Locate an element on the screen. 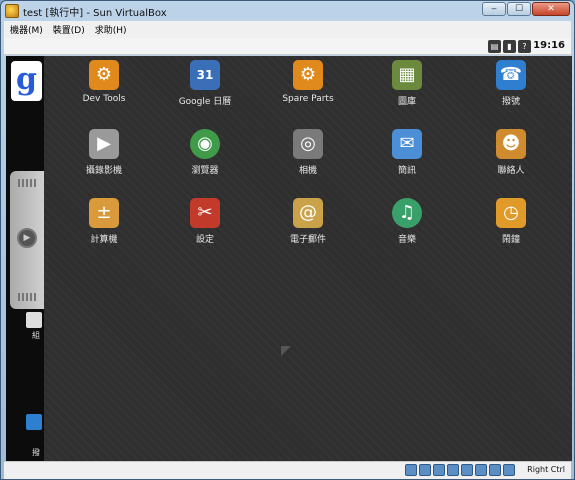 Image resolution: width=575 pixels, height=480 pixels. app-label: 電子郵件 is located at coordinates (307, 240).